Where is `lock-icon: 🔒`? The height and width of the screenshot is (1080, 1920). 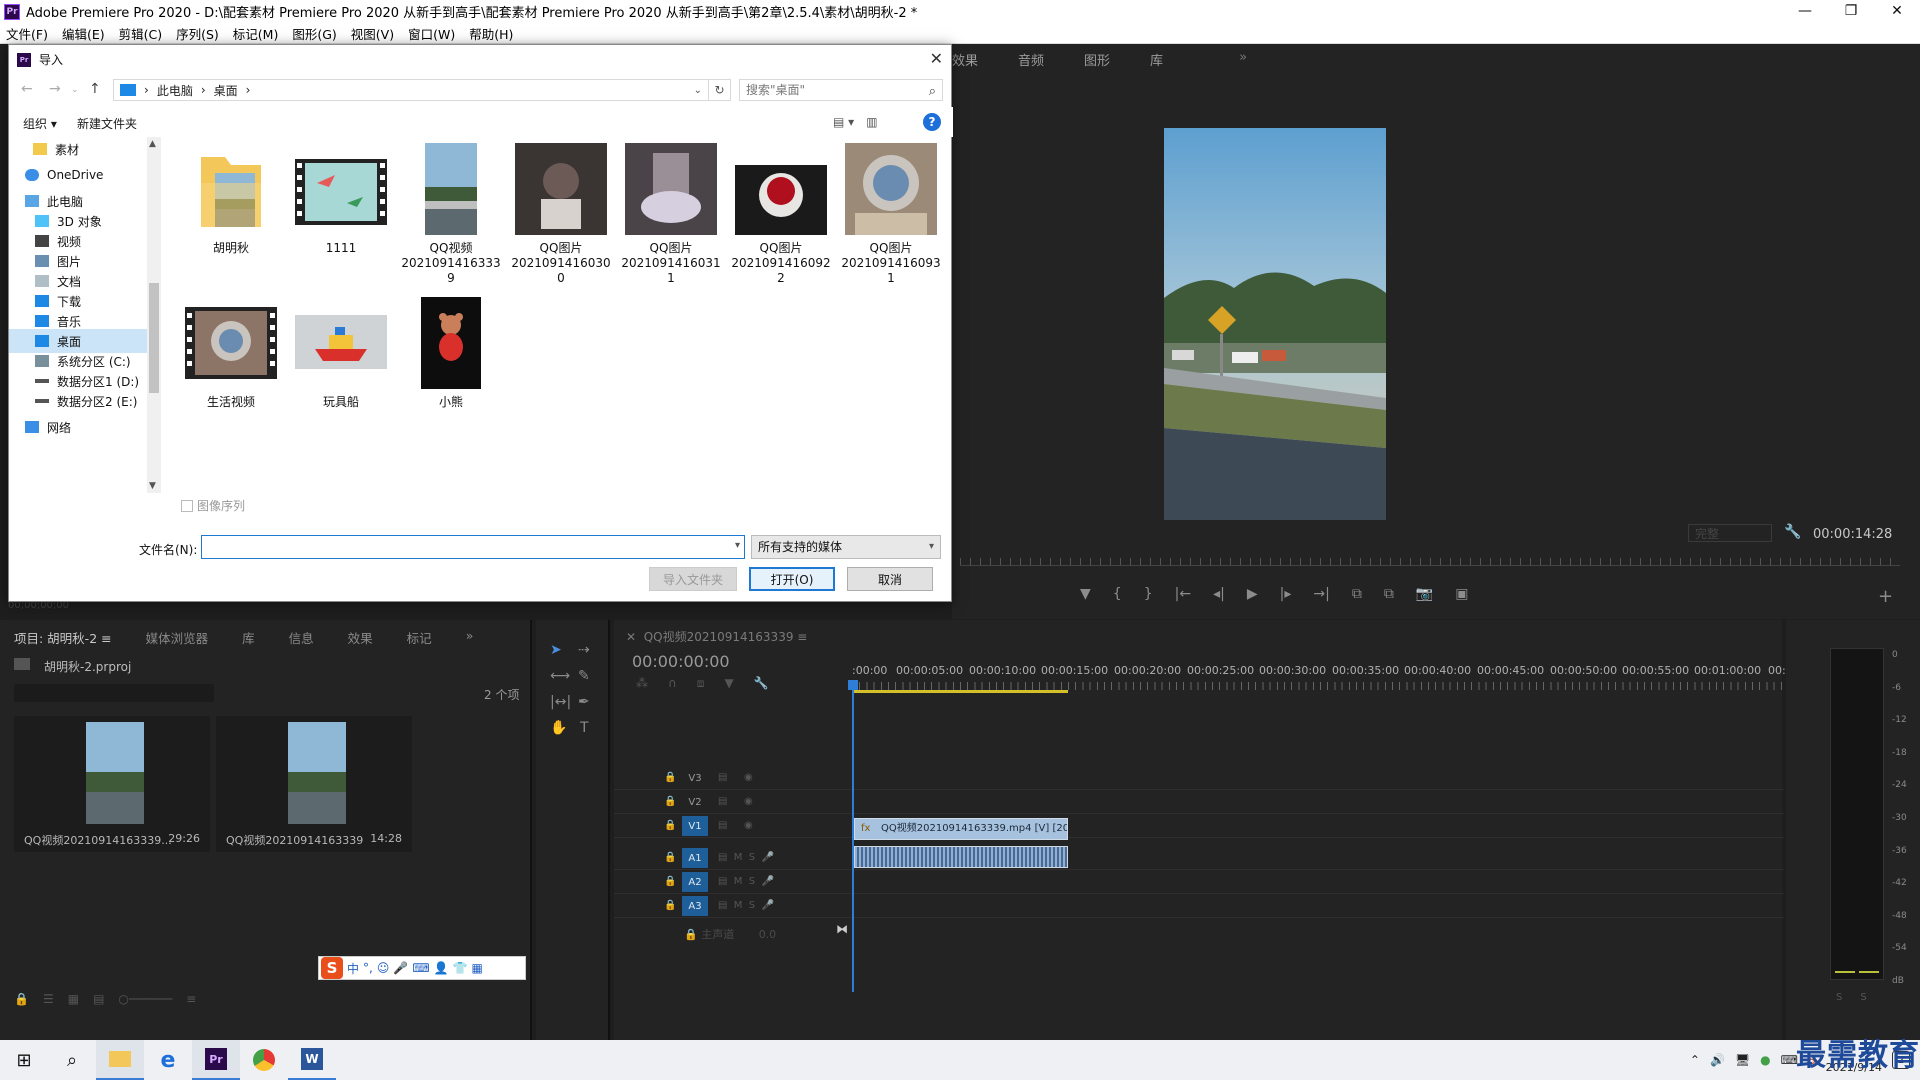 lock-icon: 🔒 is located at coordinates (21, 999).